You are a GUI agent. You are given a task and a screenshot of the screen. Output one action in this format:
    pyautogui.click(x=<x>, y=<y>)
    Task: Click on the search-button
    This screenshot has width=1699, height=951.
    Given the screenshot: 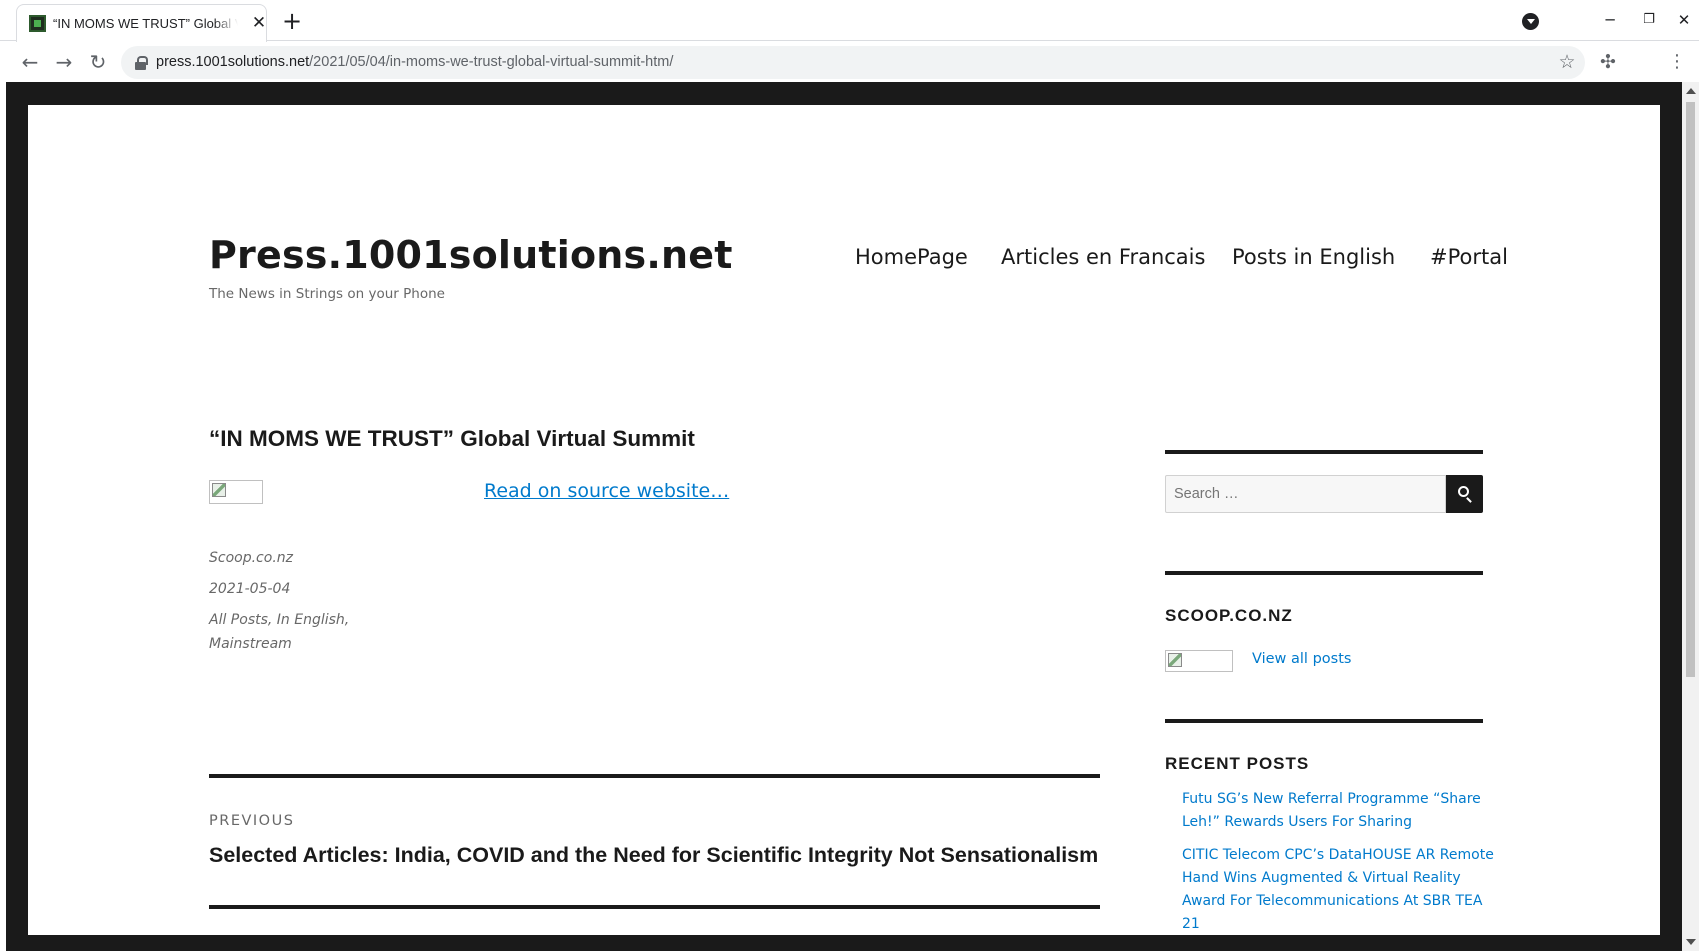 What is the action you would take?
    pyautogui.click(x=1464, y=494)
    